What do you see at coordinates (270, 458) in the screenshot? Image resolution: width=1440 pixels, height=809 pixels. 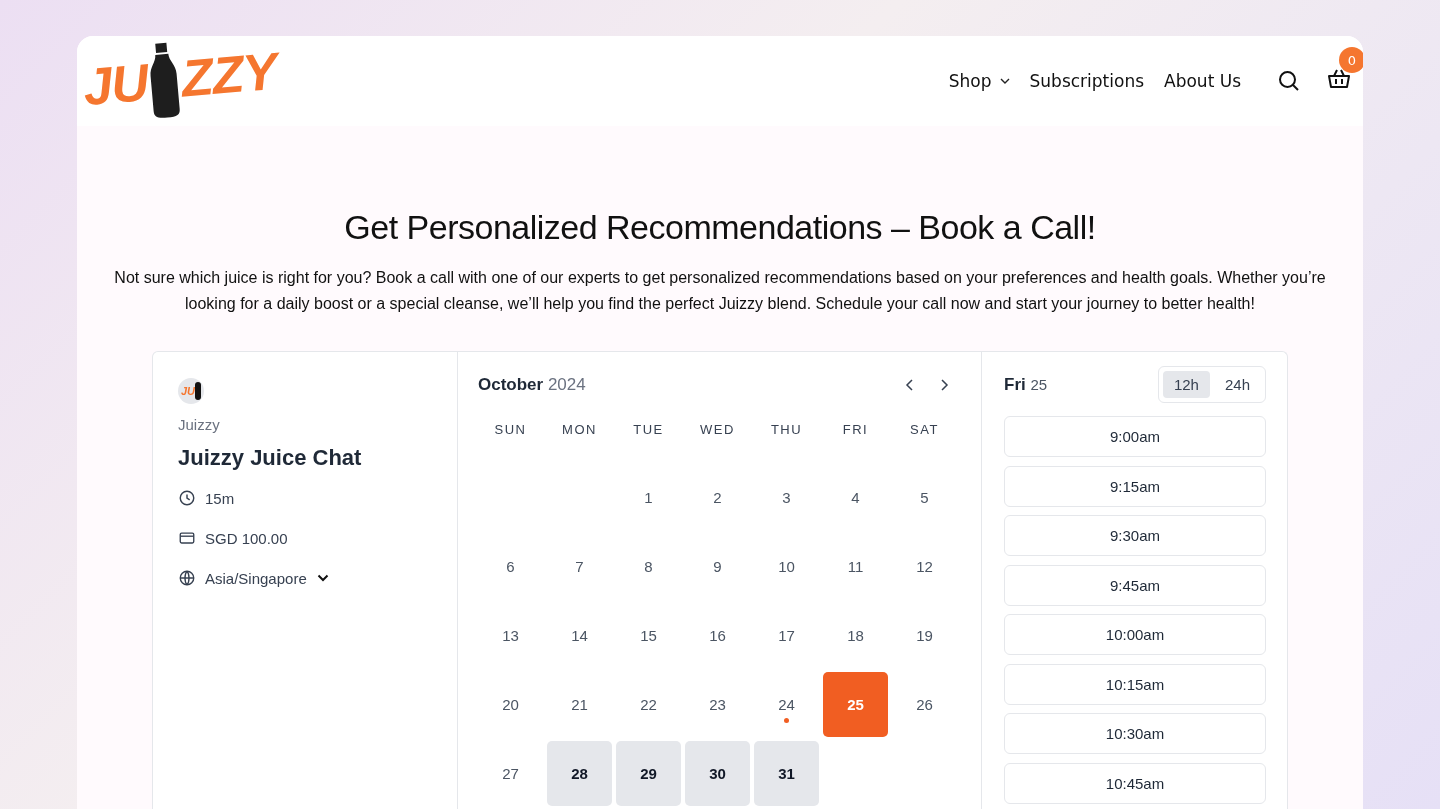 I see `event-title: Juizzy Juice Chat` at bounding box center [270, 458].